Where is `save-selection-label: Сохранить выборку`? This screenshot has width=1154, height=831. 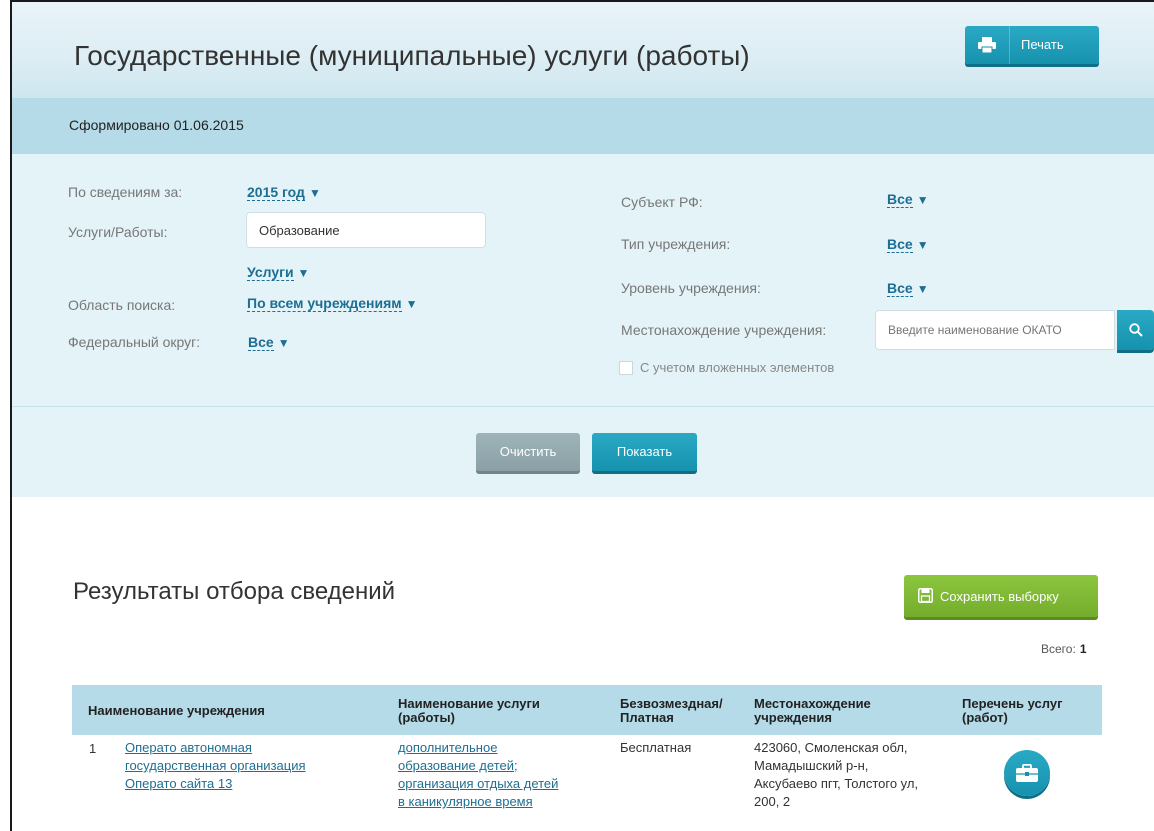
save-selection-label: Сохранить выборку is located at coordinates (999, 596).